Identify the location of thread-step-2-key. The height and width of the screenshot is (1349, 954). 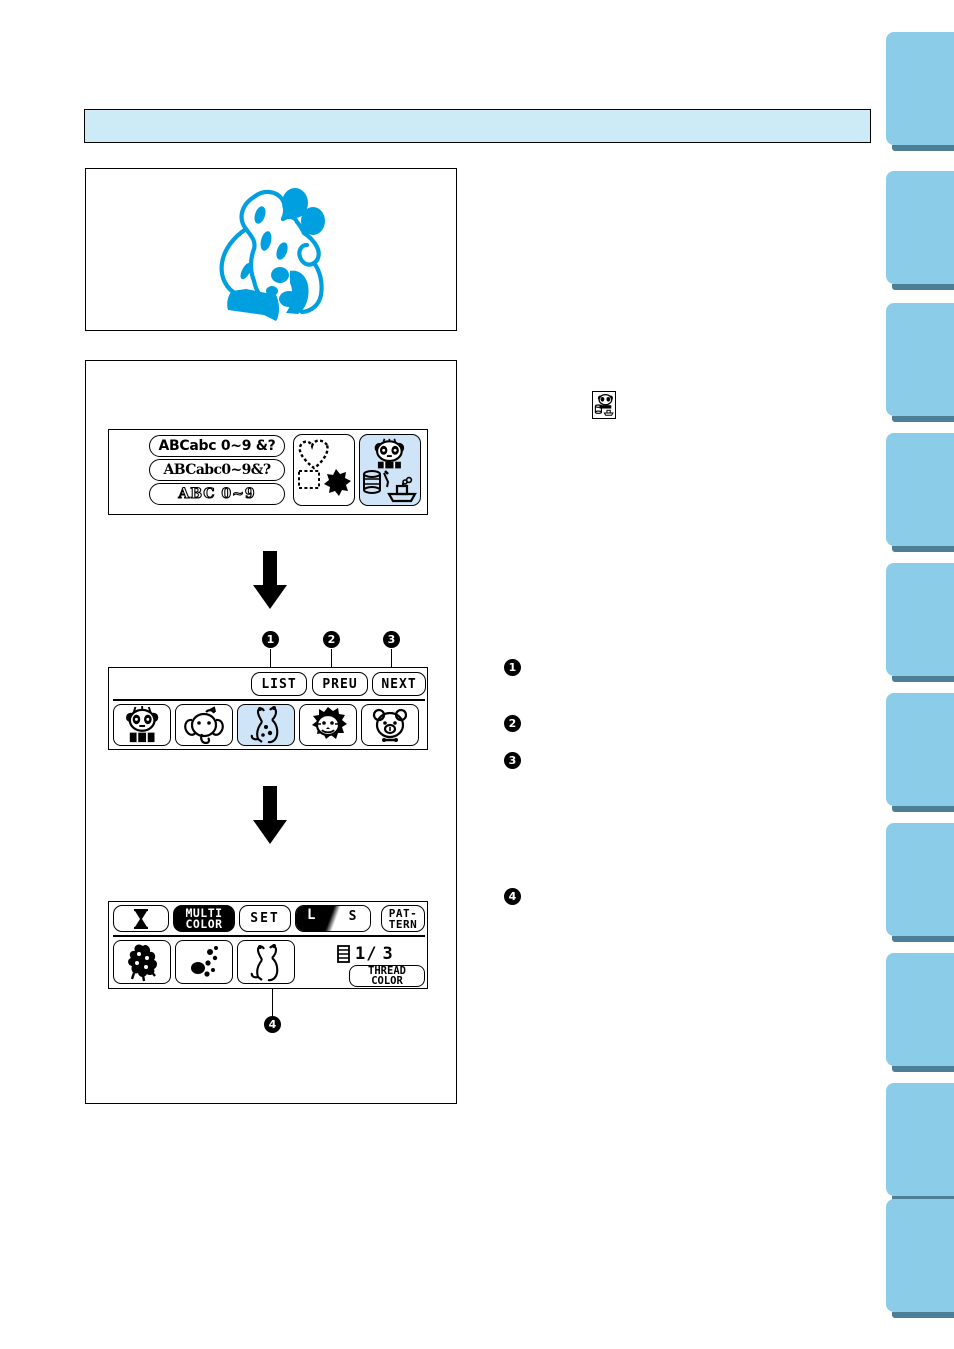
(204, 962).